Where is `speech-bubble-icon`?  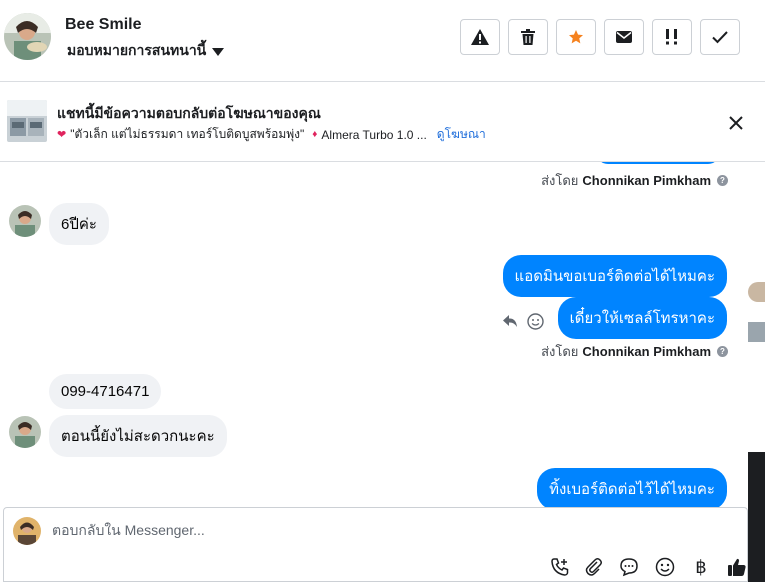
speech-bubble-icon is located at coordinates (629, 567).